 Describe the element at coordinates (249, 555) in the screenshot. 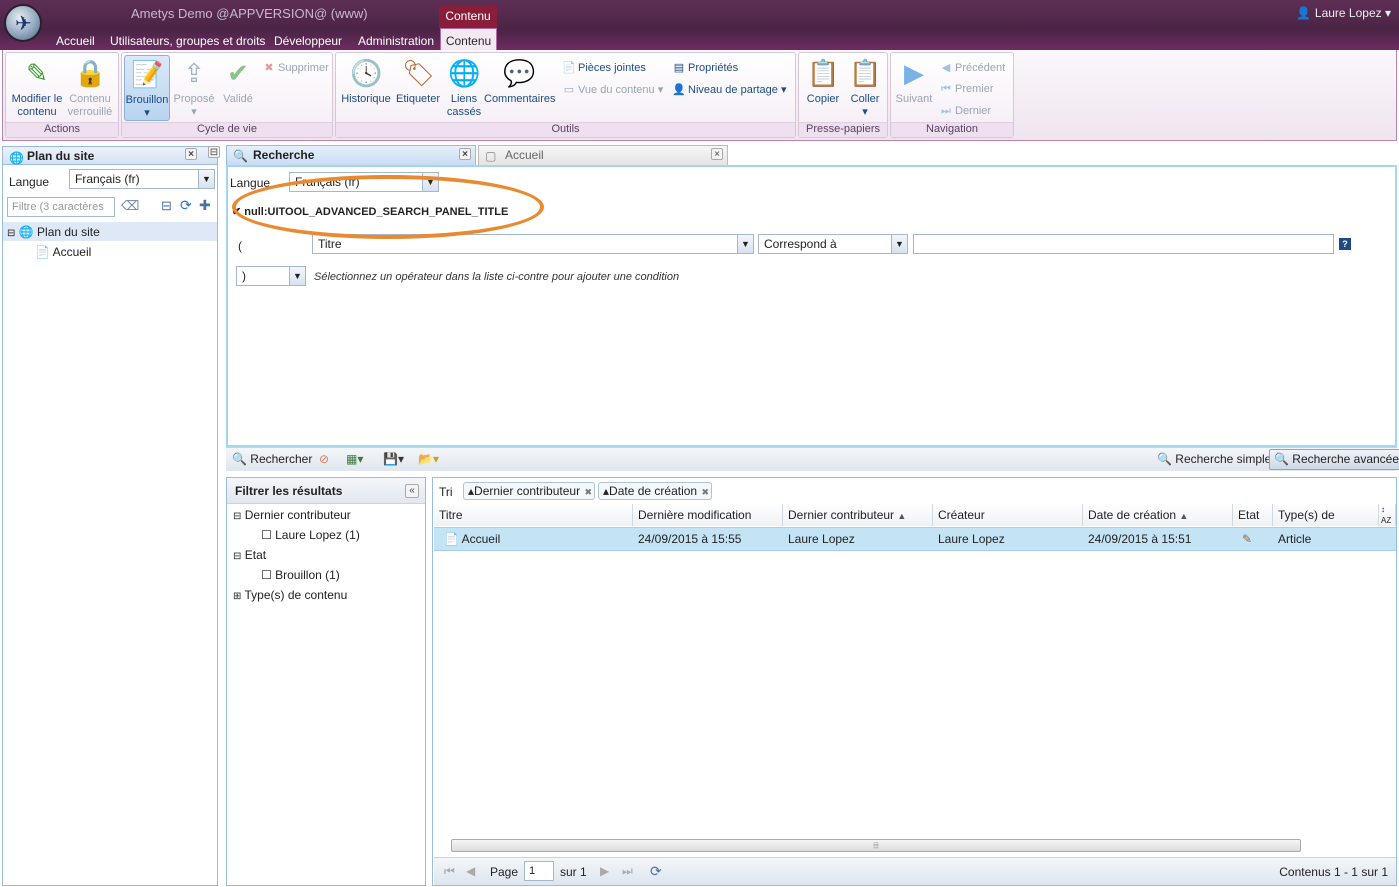

I see `filter-group-state: ⊟ Etat` at that location.